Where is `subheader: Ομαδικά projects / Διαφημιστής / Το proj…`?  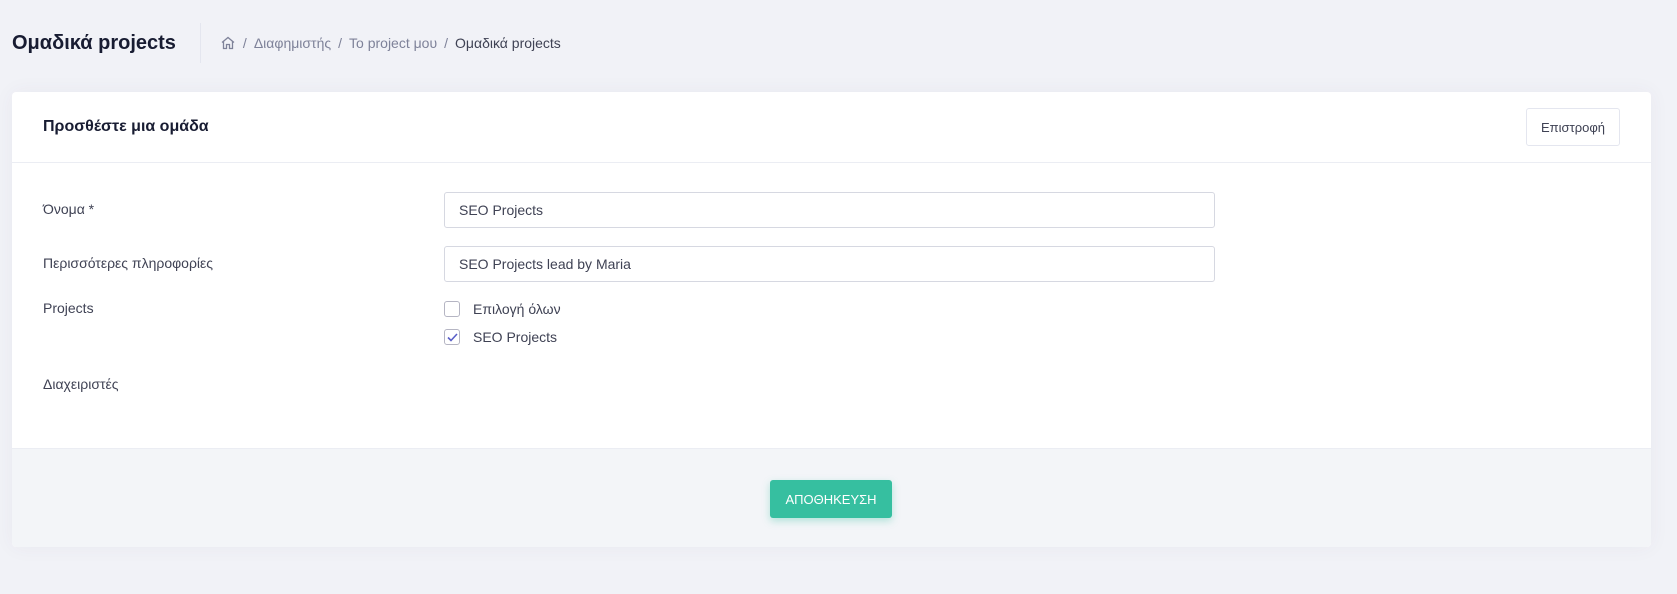
subheader: Ομαδικά projects / Διαφημιστής / Το proj… is located at coordinates (838, 43).